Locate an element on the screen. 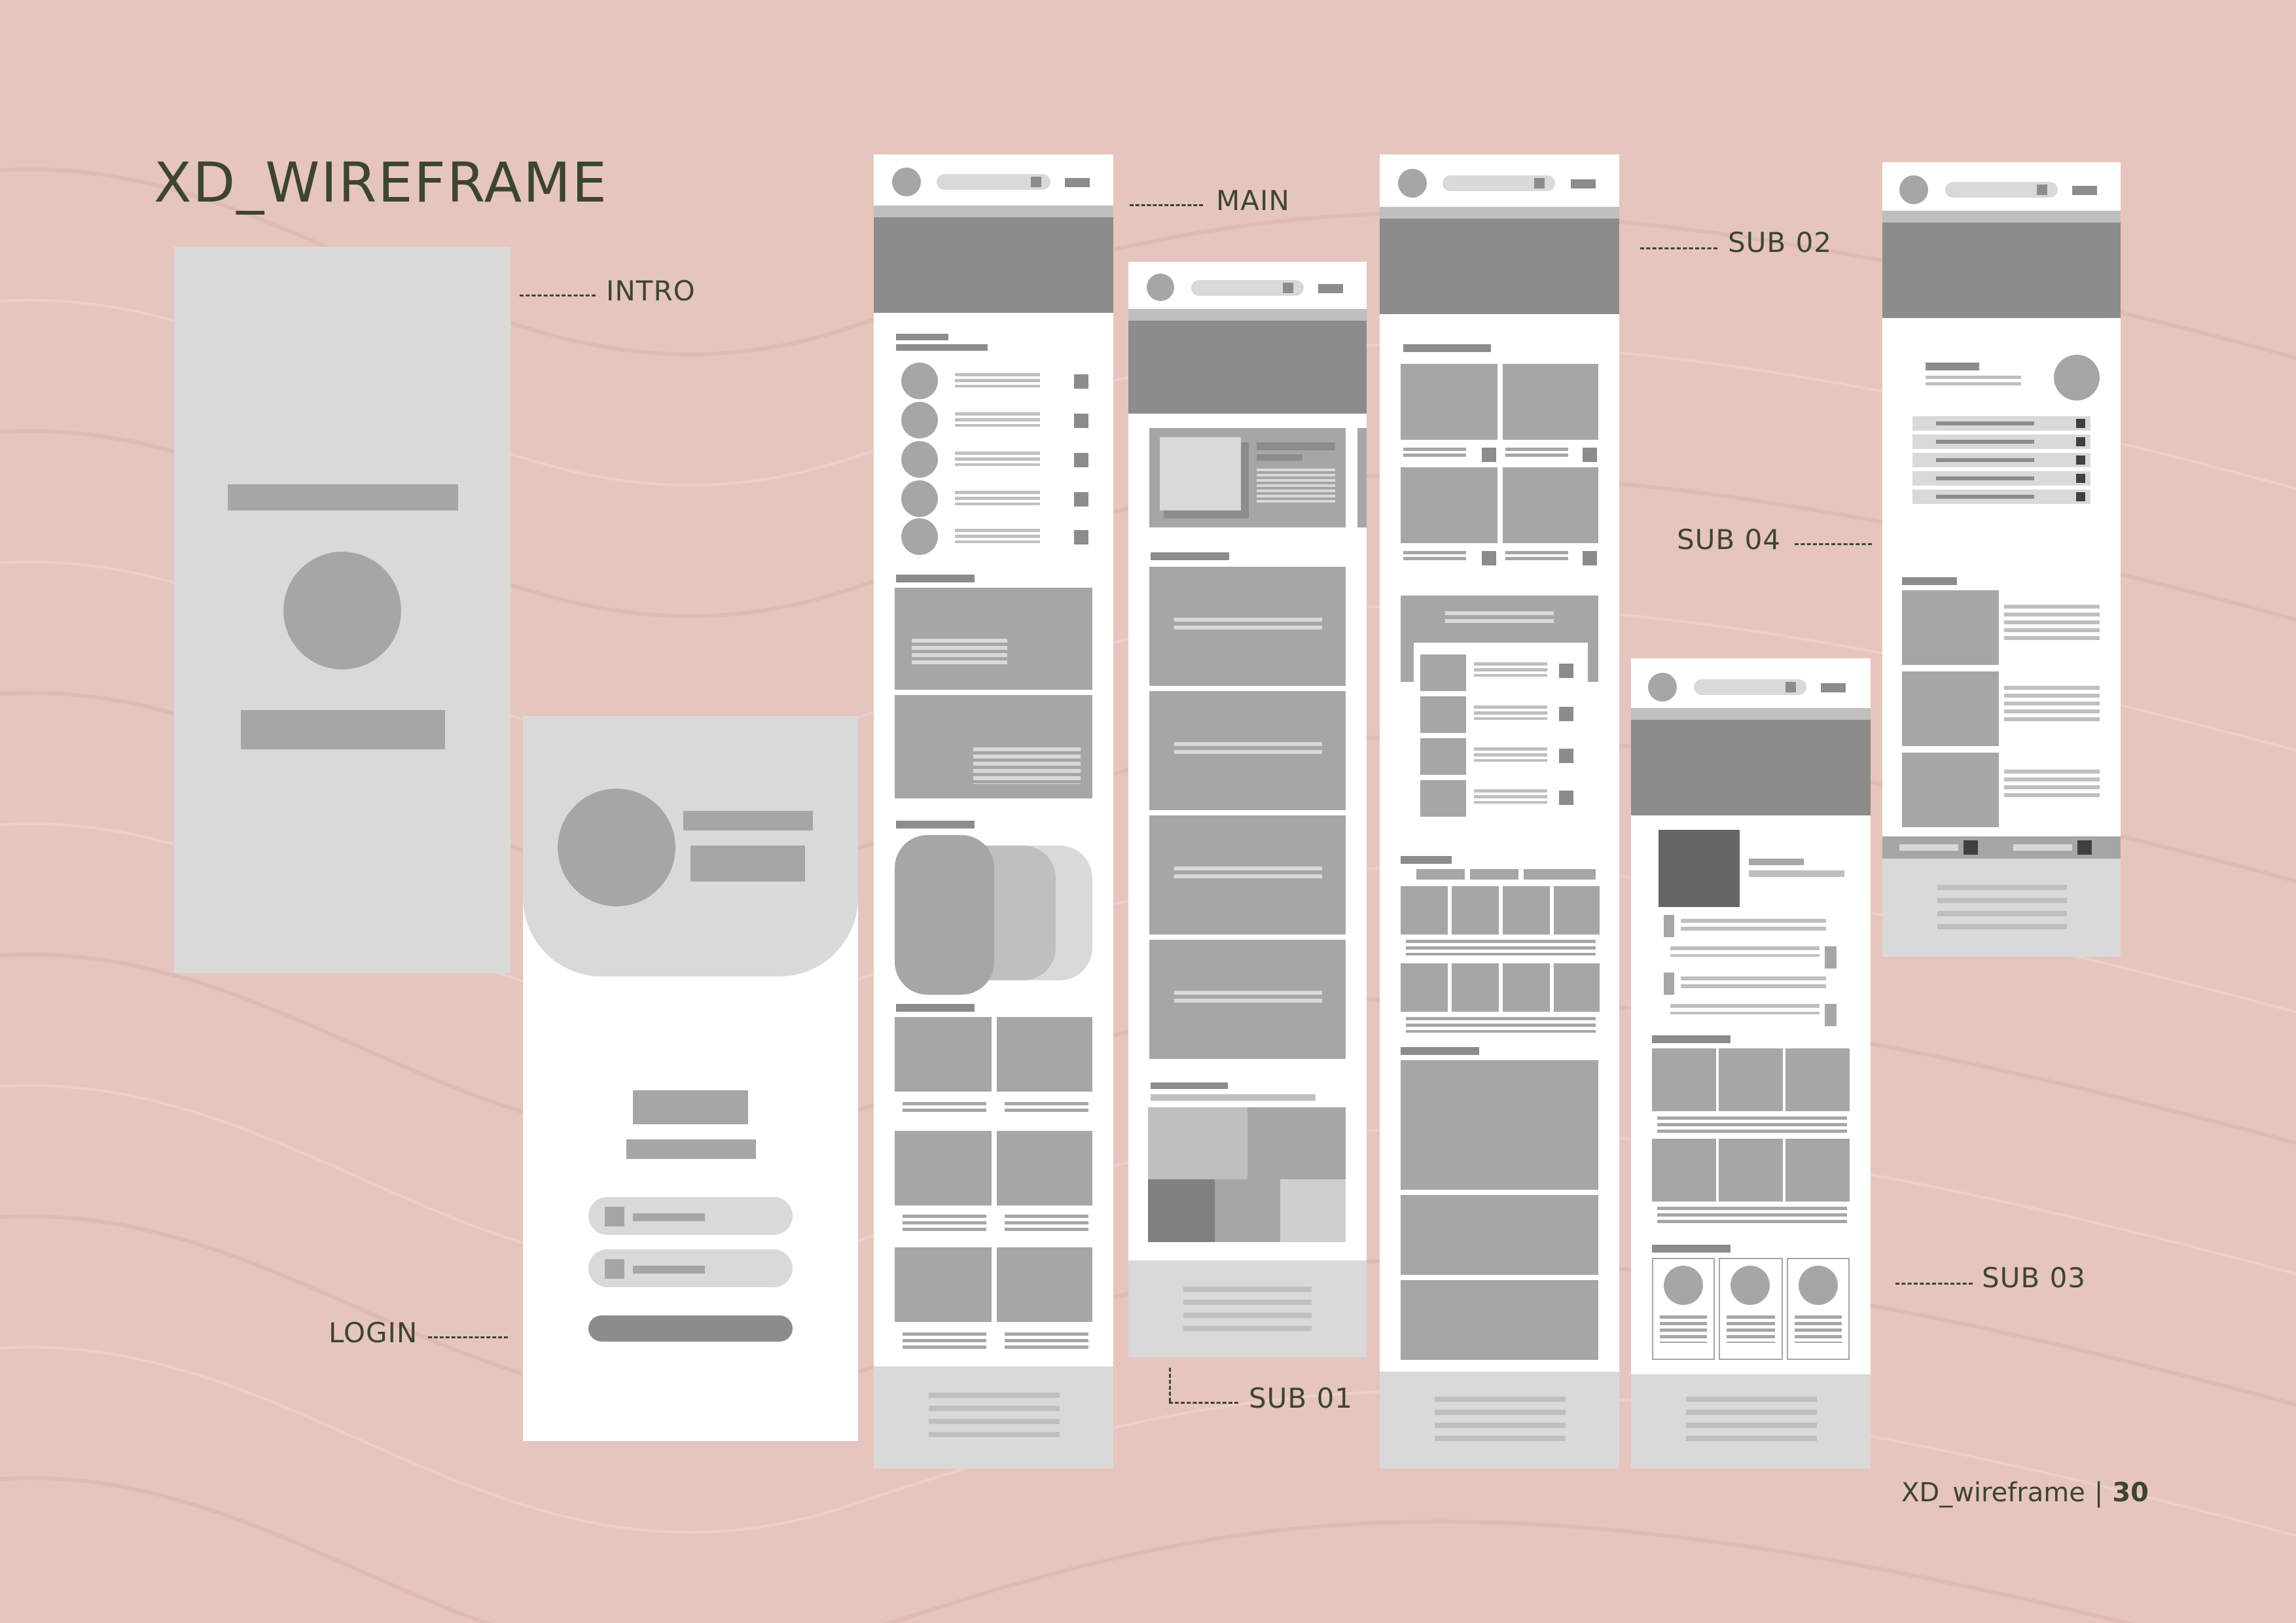  sub02-cell-text-row1 is located at coordinates (1501, 947).